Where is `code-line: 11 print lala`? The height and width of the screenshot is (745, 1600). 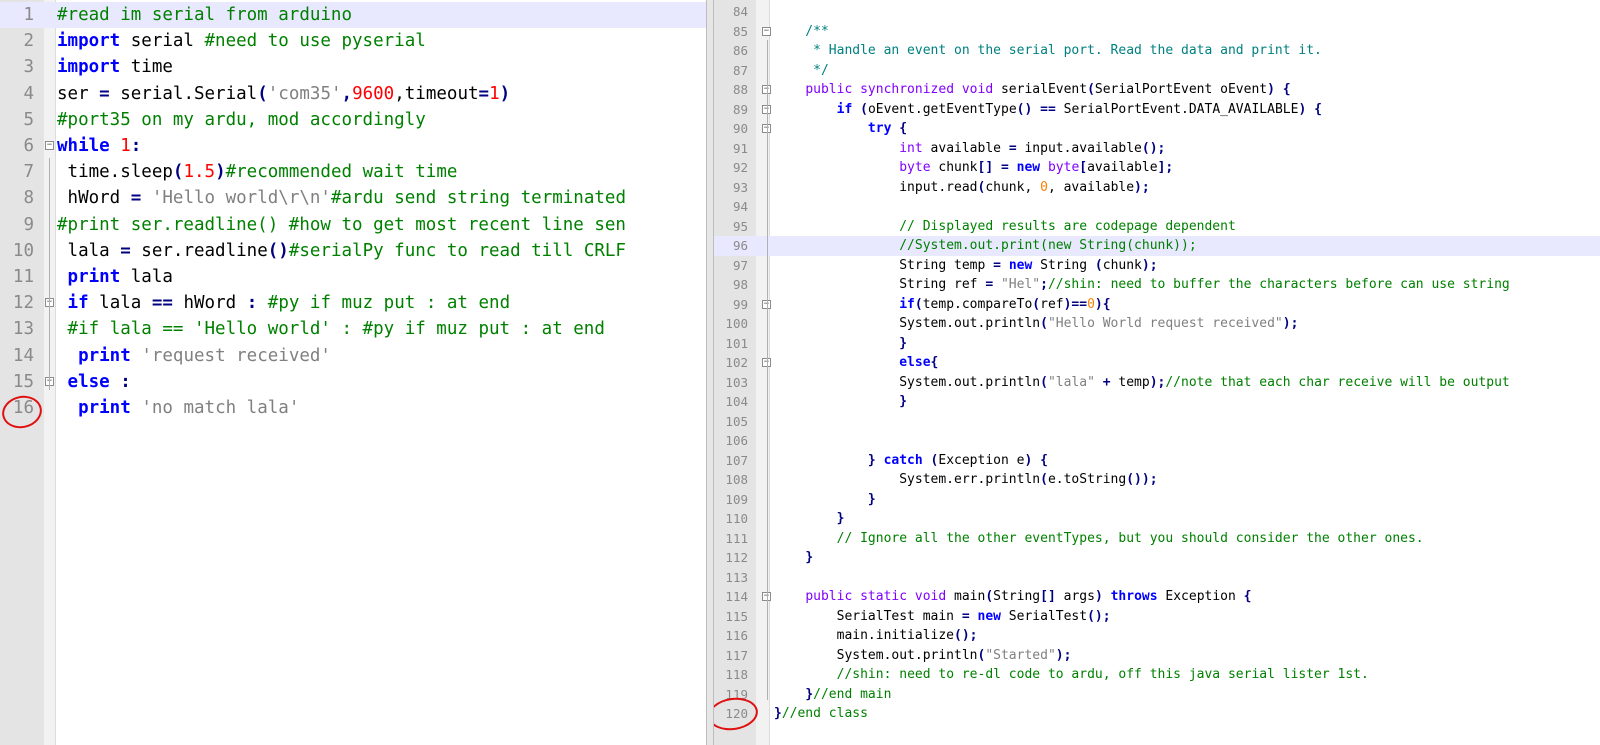 code-line: 11 print lala is located at coordinates (353, 277).